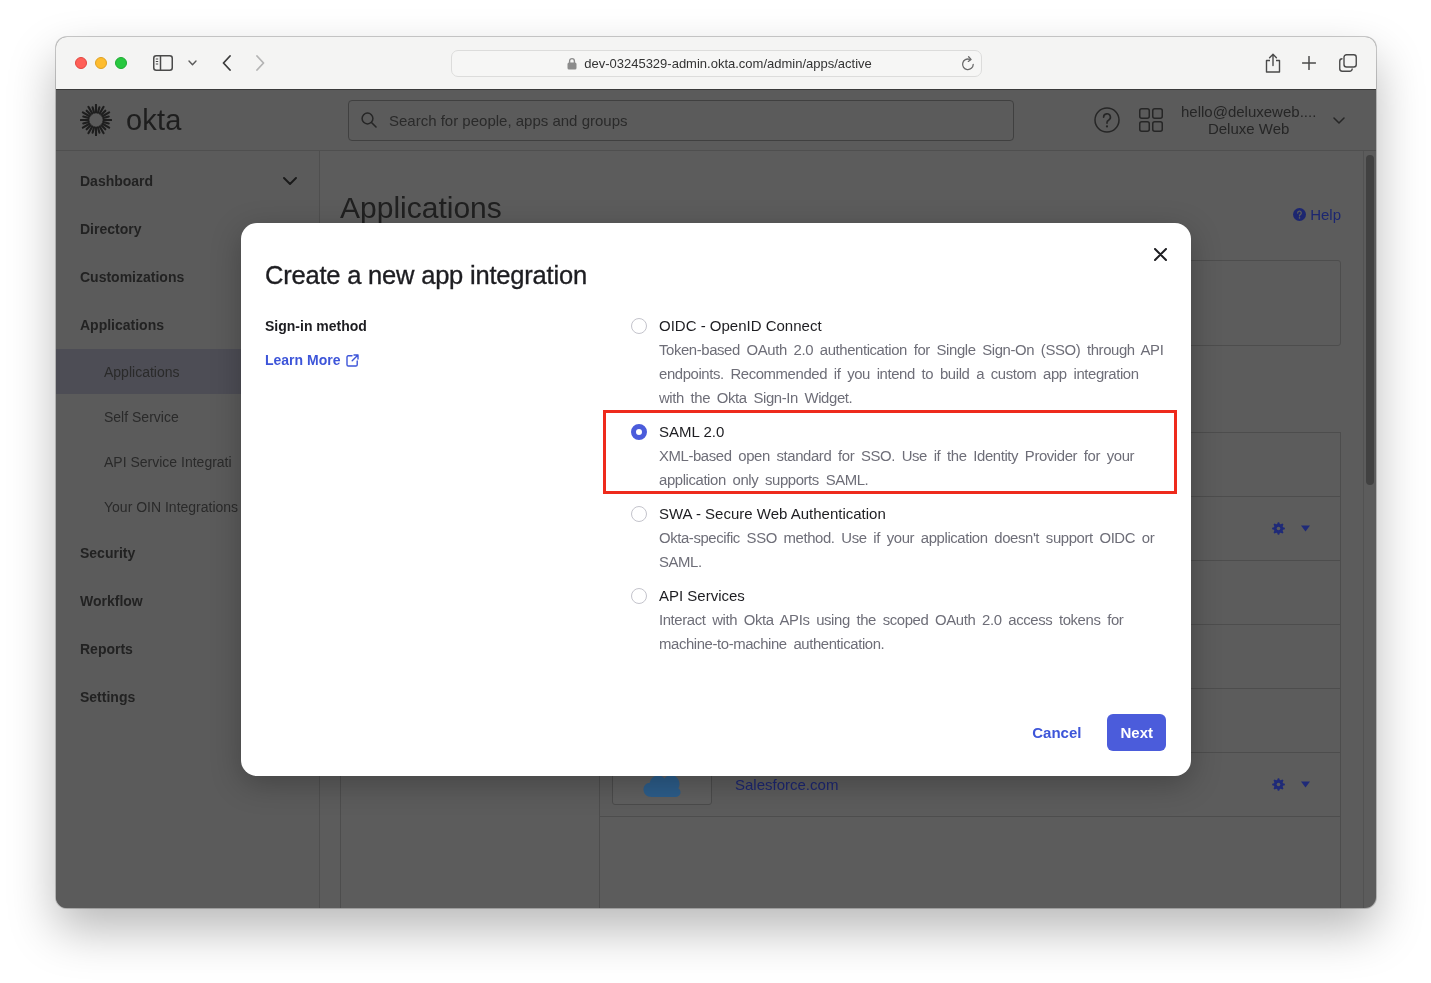 This screenshot has height=983, width=1431. Describe the element at coordinates (907, 550) in the screenshot. I see `option-description: Okta-specific SSO method. Use if your application doesn't support OIDC or SAML.` at that location.